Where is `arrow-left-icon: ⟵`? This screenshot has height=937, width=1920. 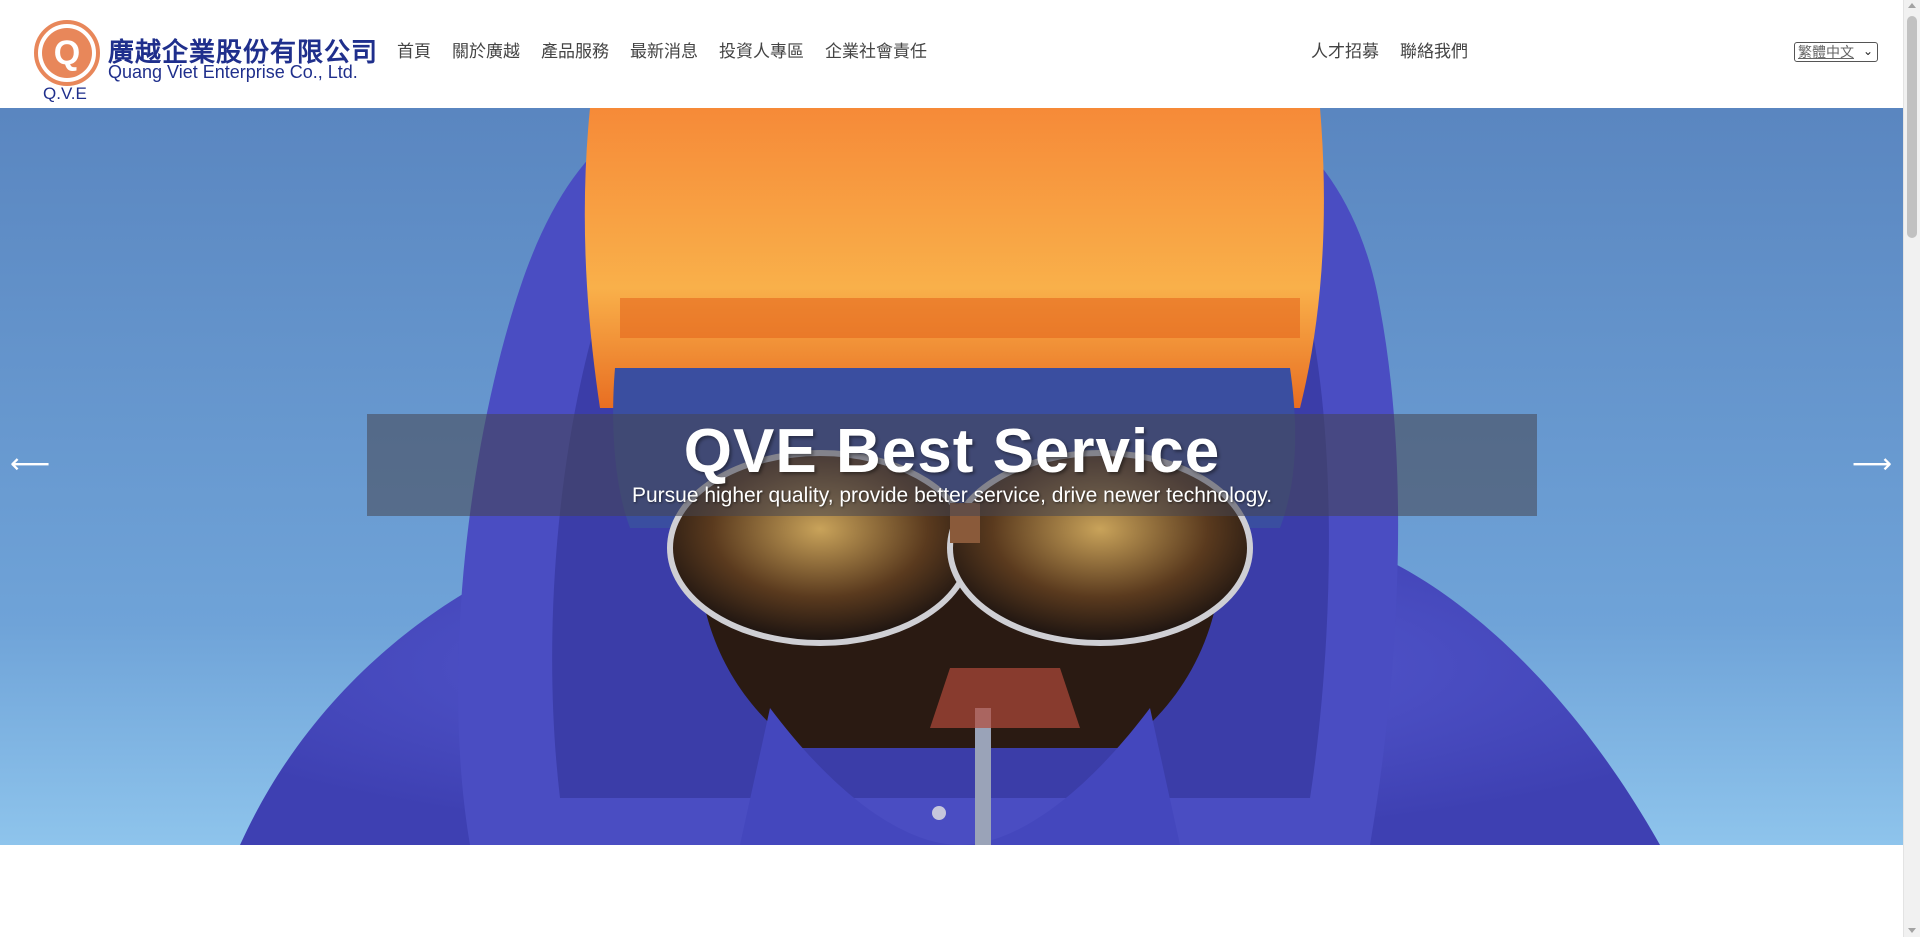
arrow-left-icon: ⟵ is located at coordinates (30, 463).